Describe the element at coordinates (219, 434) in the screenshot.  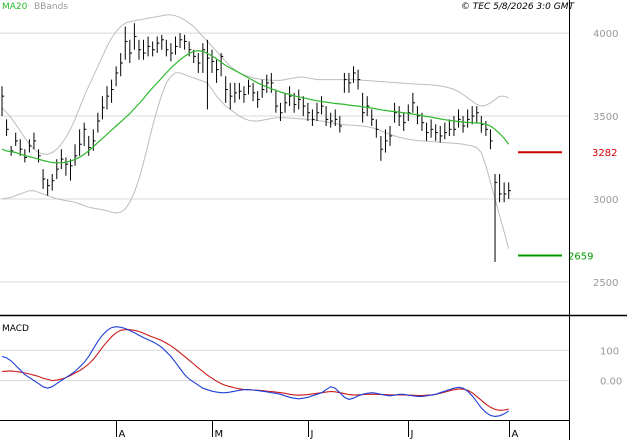
I see `month-label: M` at that location.